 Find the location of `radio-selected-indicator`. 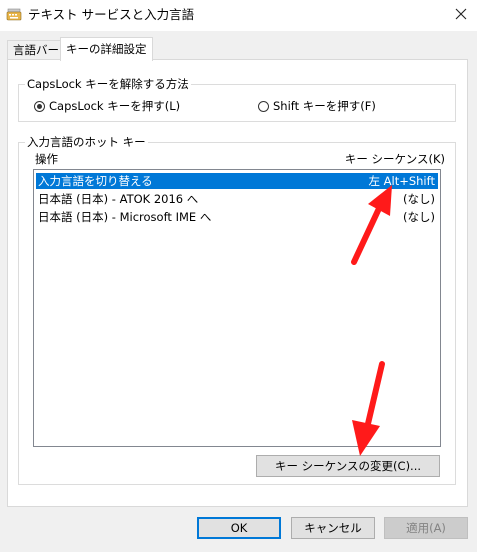

radio-selected-indicator is located at coordinates (39, 106).